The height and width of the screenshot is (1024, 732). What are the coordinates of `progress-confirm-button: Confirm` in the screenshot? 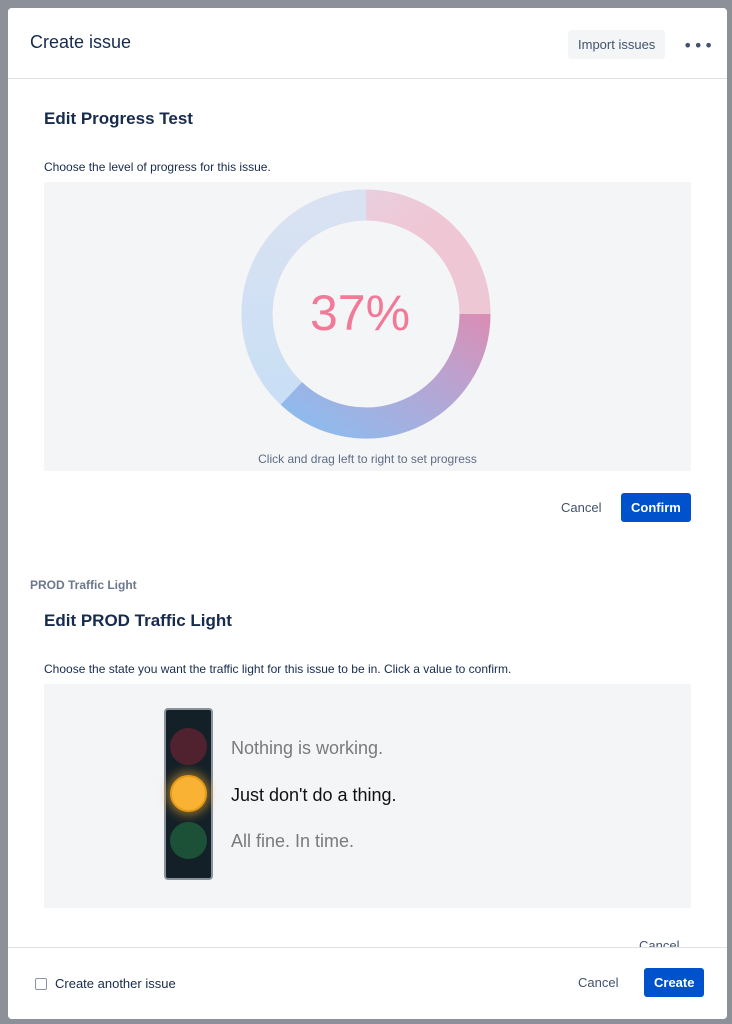 It's located at (656, 507).